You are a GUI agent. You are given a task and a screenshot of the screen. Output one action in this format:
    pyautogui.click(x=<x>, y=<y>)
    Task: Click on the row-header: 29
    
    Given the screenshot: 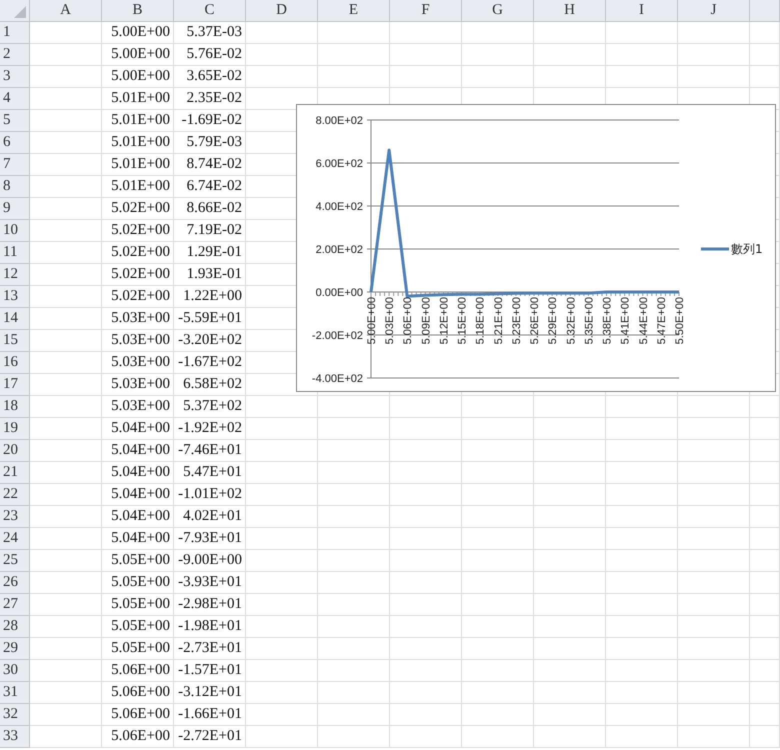 What is the action you would take?
    pyautogui.click(x=15, y=649)
    